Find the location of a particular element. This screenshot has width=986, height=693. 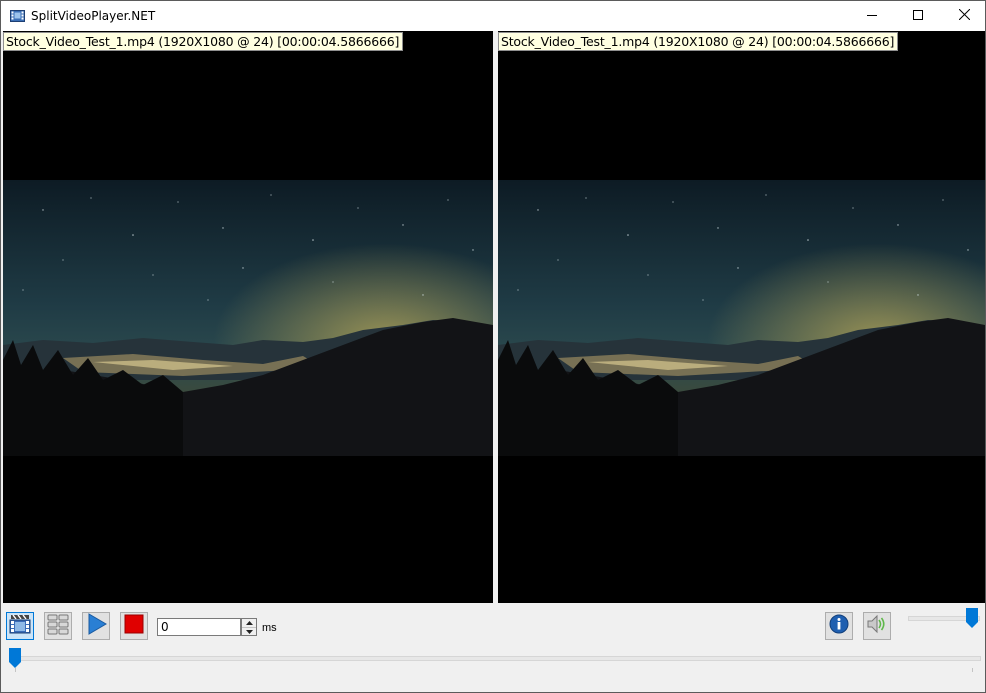

chevron-down-icon is located at coordinates (249, 632).